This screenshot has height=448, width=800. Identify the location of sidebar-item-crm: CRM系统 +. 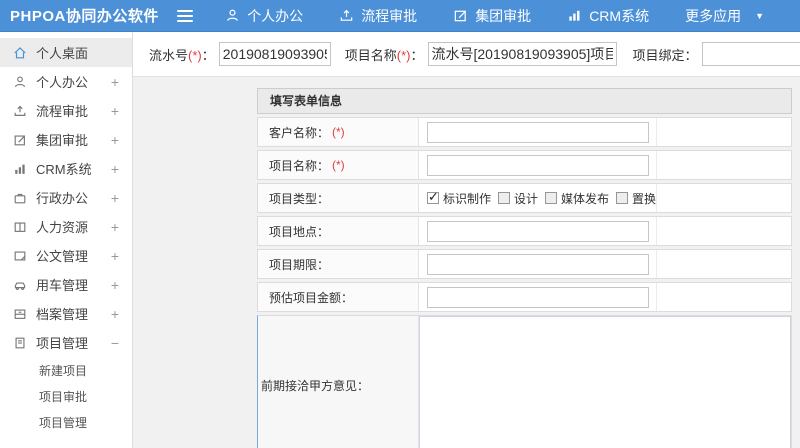
(66, 168).